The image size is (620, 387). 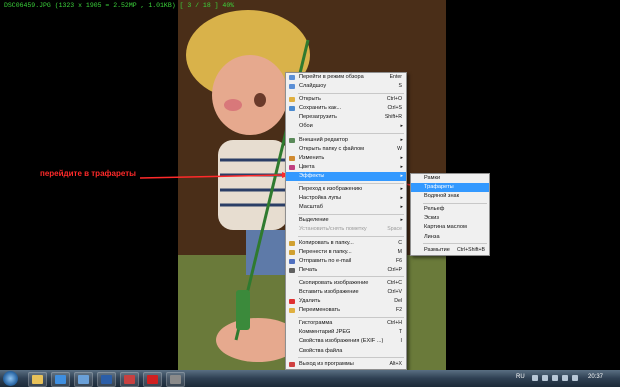 What do you see at coordinates (346, 149) in the screenshot?
I see `menu-item: Открыть папку с файлом W` at bounding box center [346, 149].